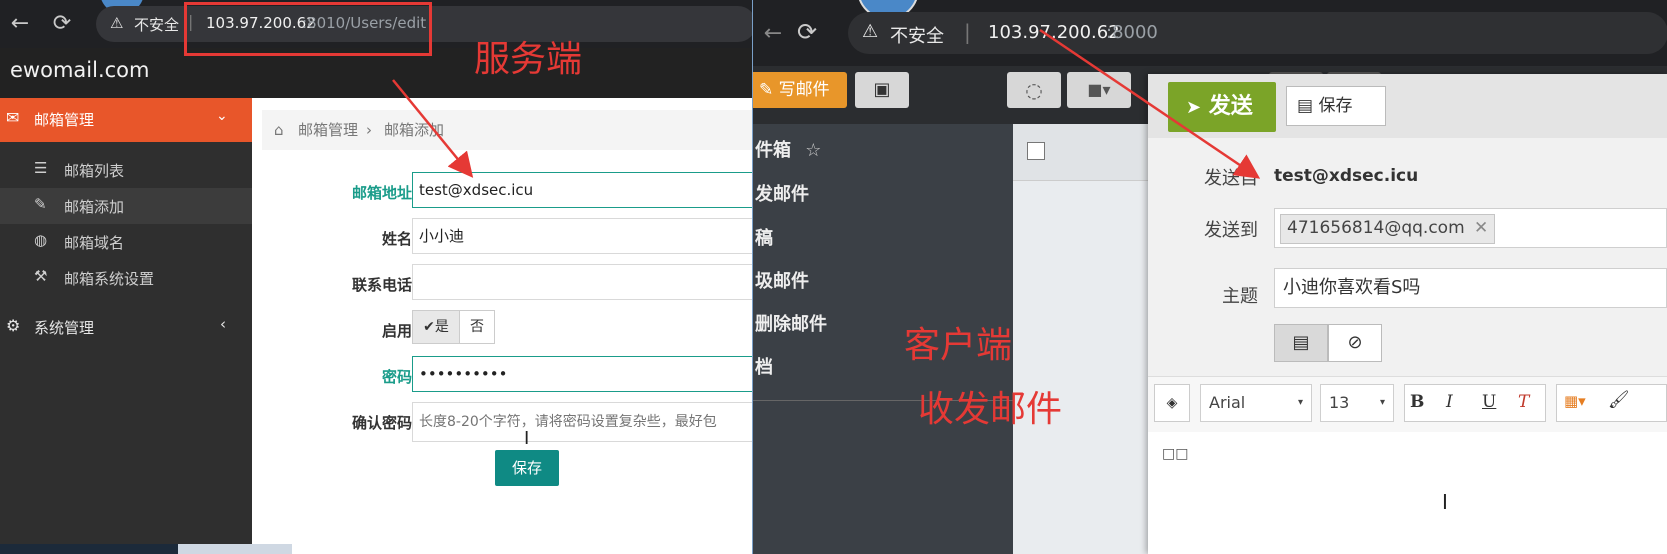  I want to click on server-arrow, so click(433, 128).